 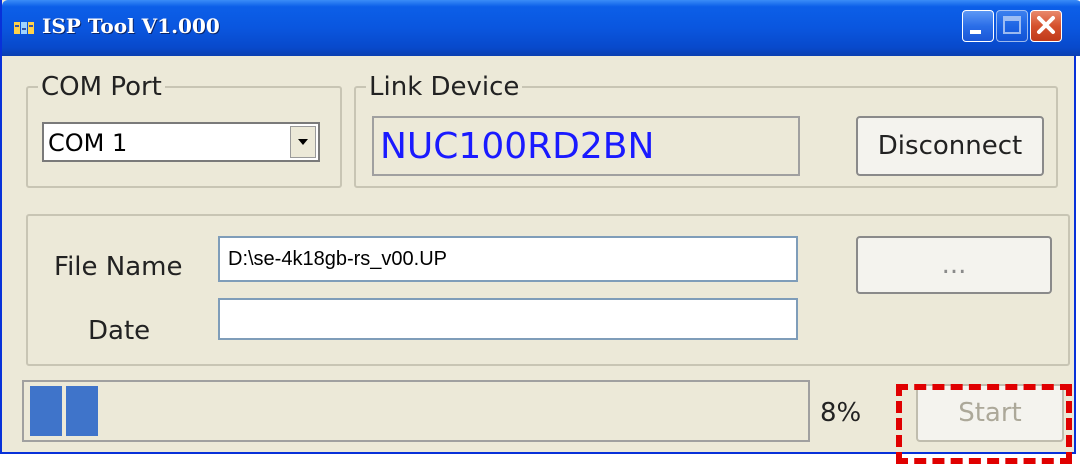 I want to click on chevron-down-icon, so click(x=303, y=142).